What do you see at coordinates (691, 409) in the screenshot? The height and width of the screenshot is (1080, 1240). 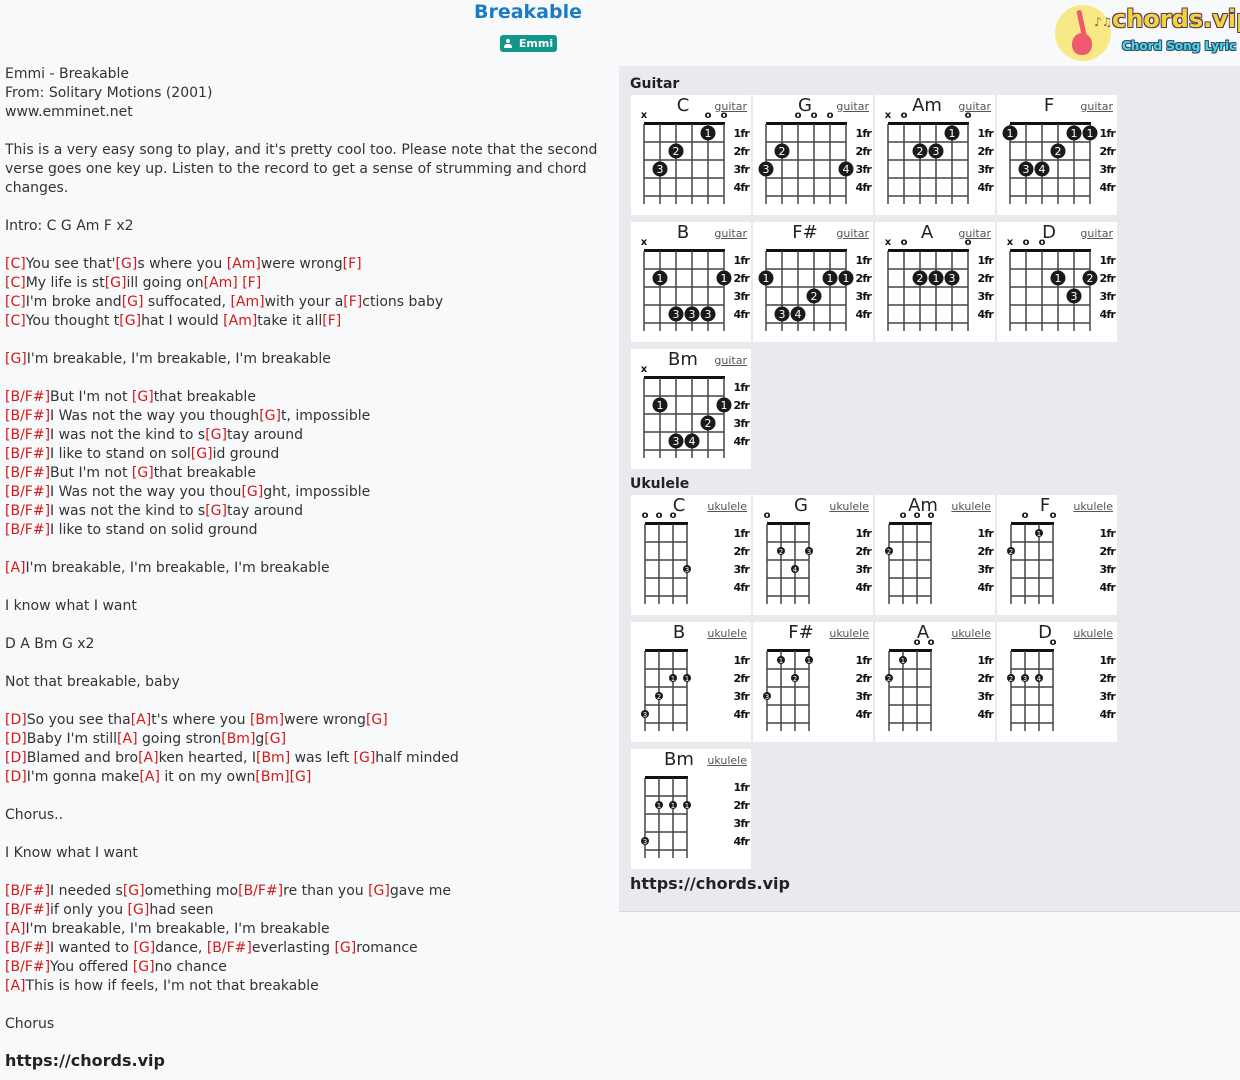 I see `guitar-chord-card-bm: Bm guitar x 1fr 2fr 3fr 4fr 1 1 2 3 4` at bounding box center [691, 409].